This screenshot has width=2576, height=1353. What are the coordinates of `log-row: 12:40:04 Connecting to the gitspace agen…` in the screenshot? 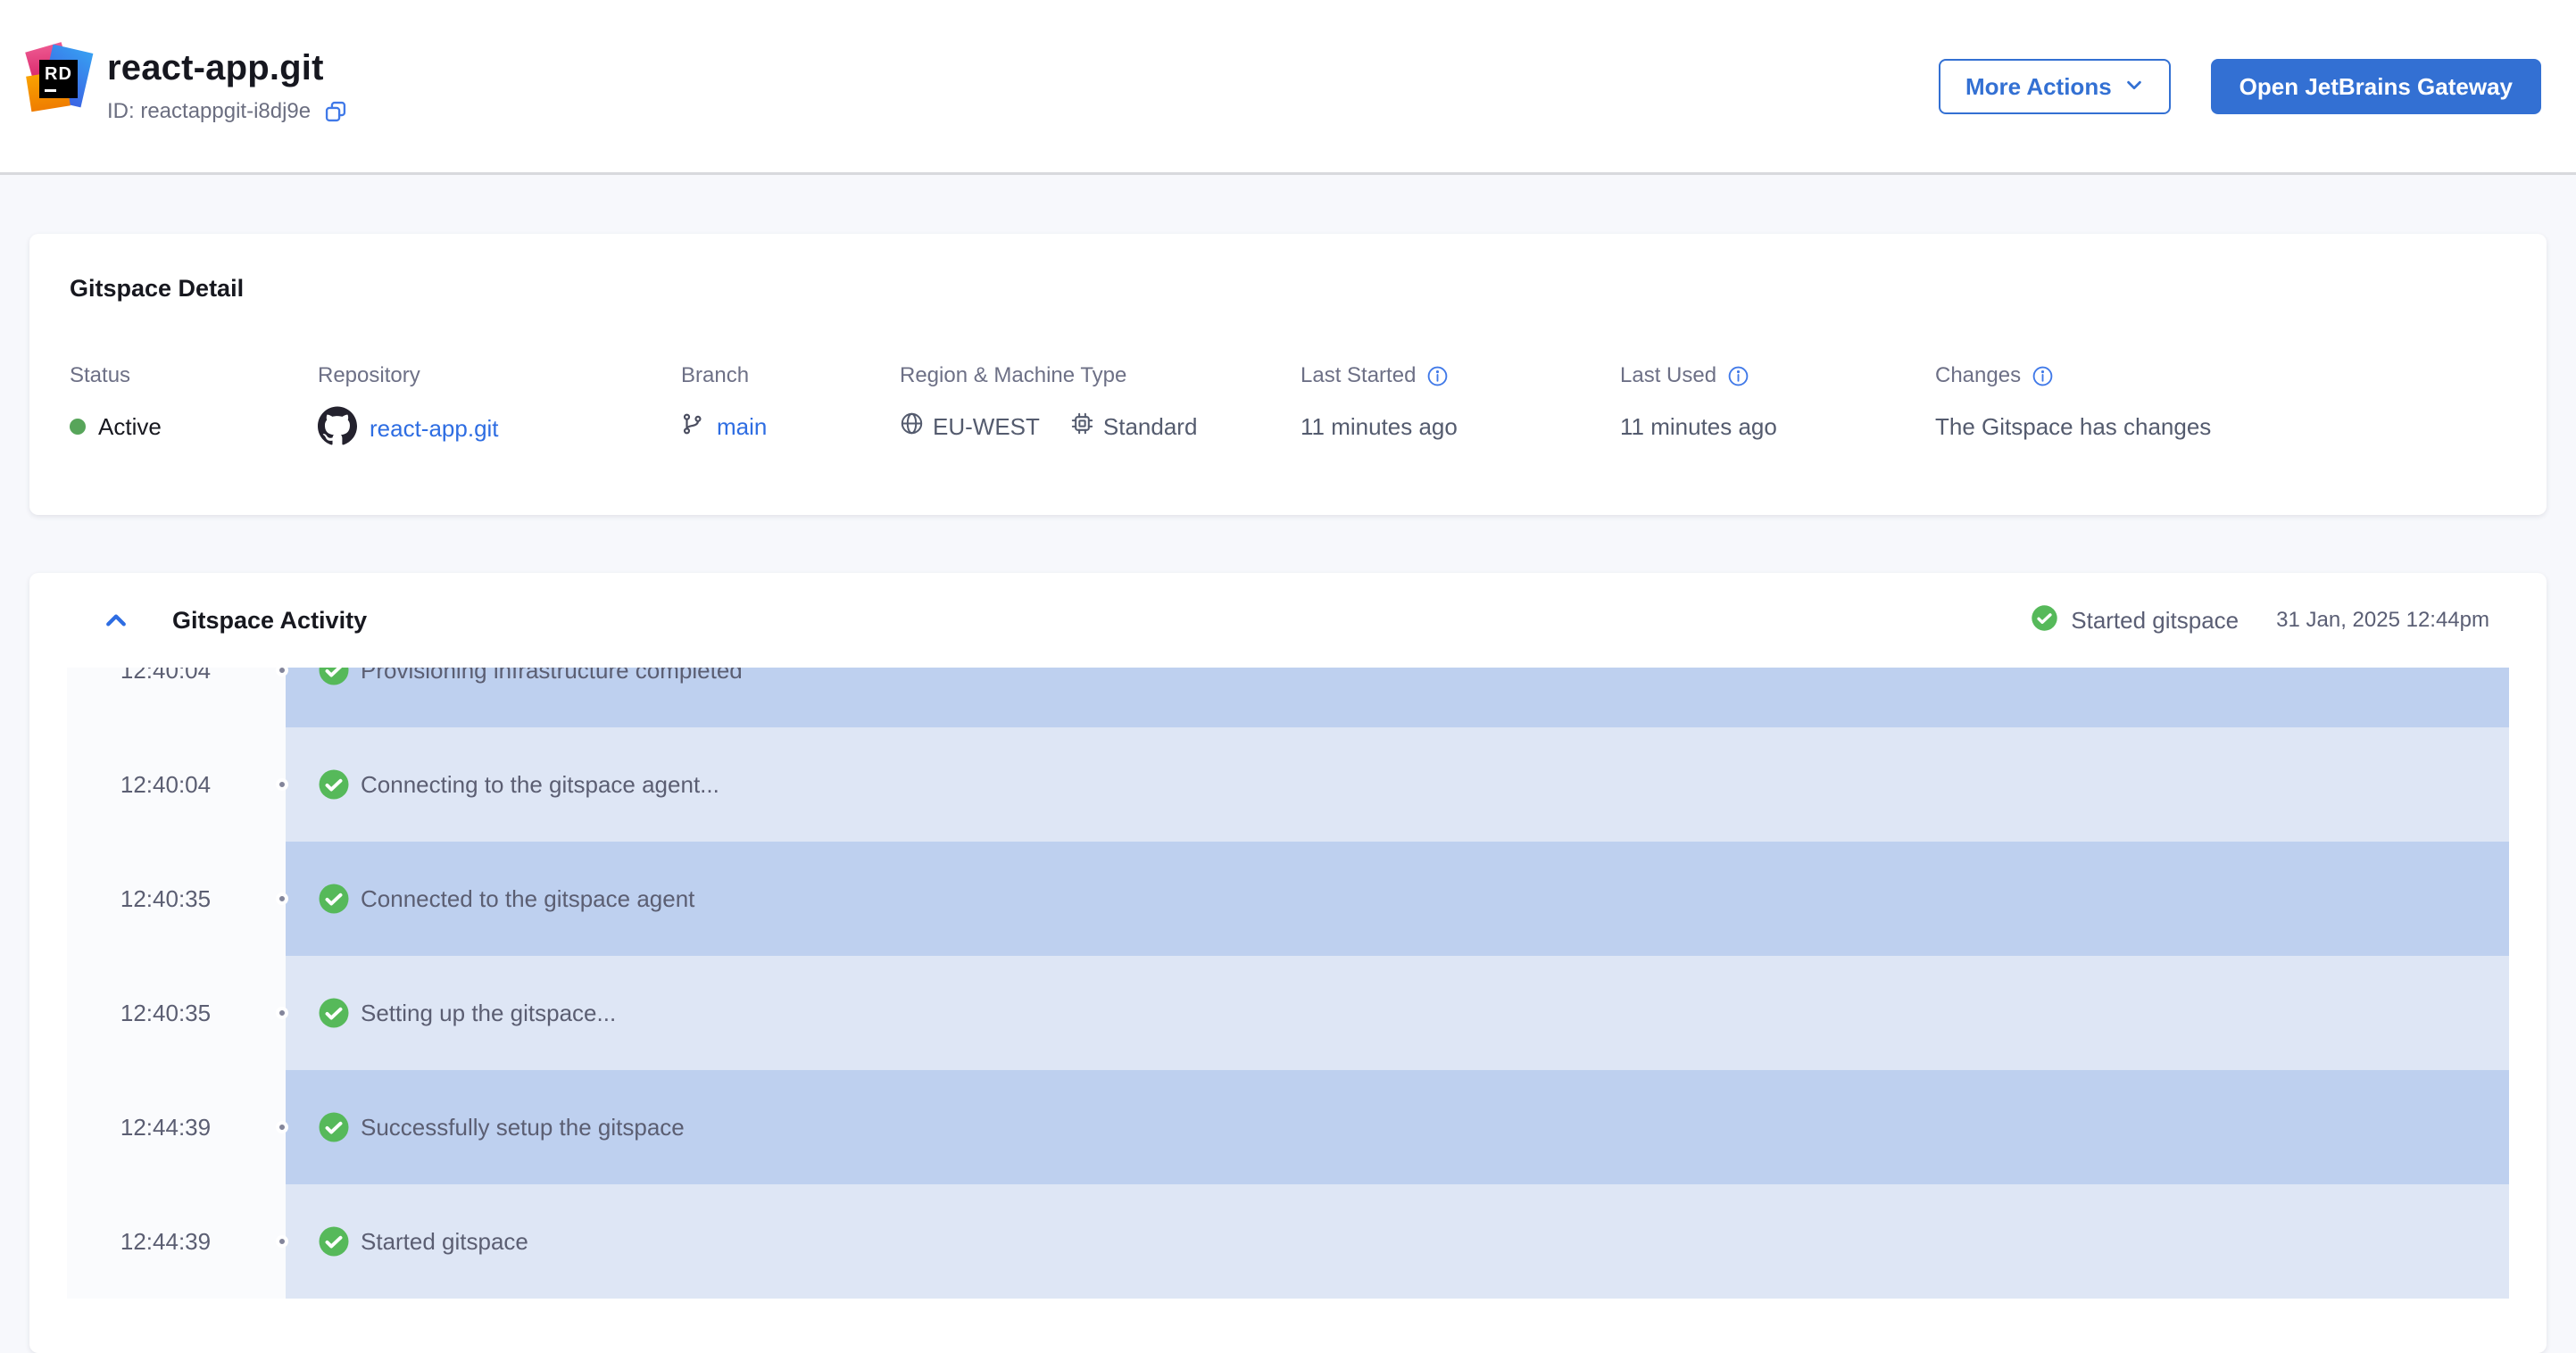 It's located at (1288, 784).